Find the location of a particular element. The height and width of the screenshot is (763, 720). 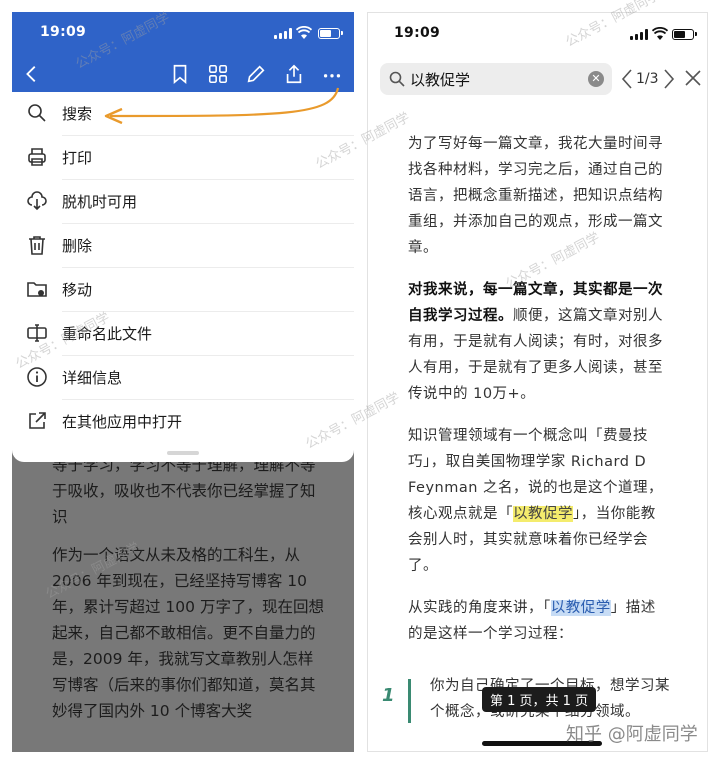

menu-item-details: 详细信息 is located at coordinates (183, 378).